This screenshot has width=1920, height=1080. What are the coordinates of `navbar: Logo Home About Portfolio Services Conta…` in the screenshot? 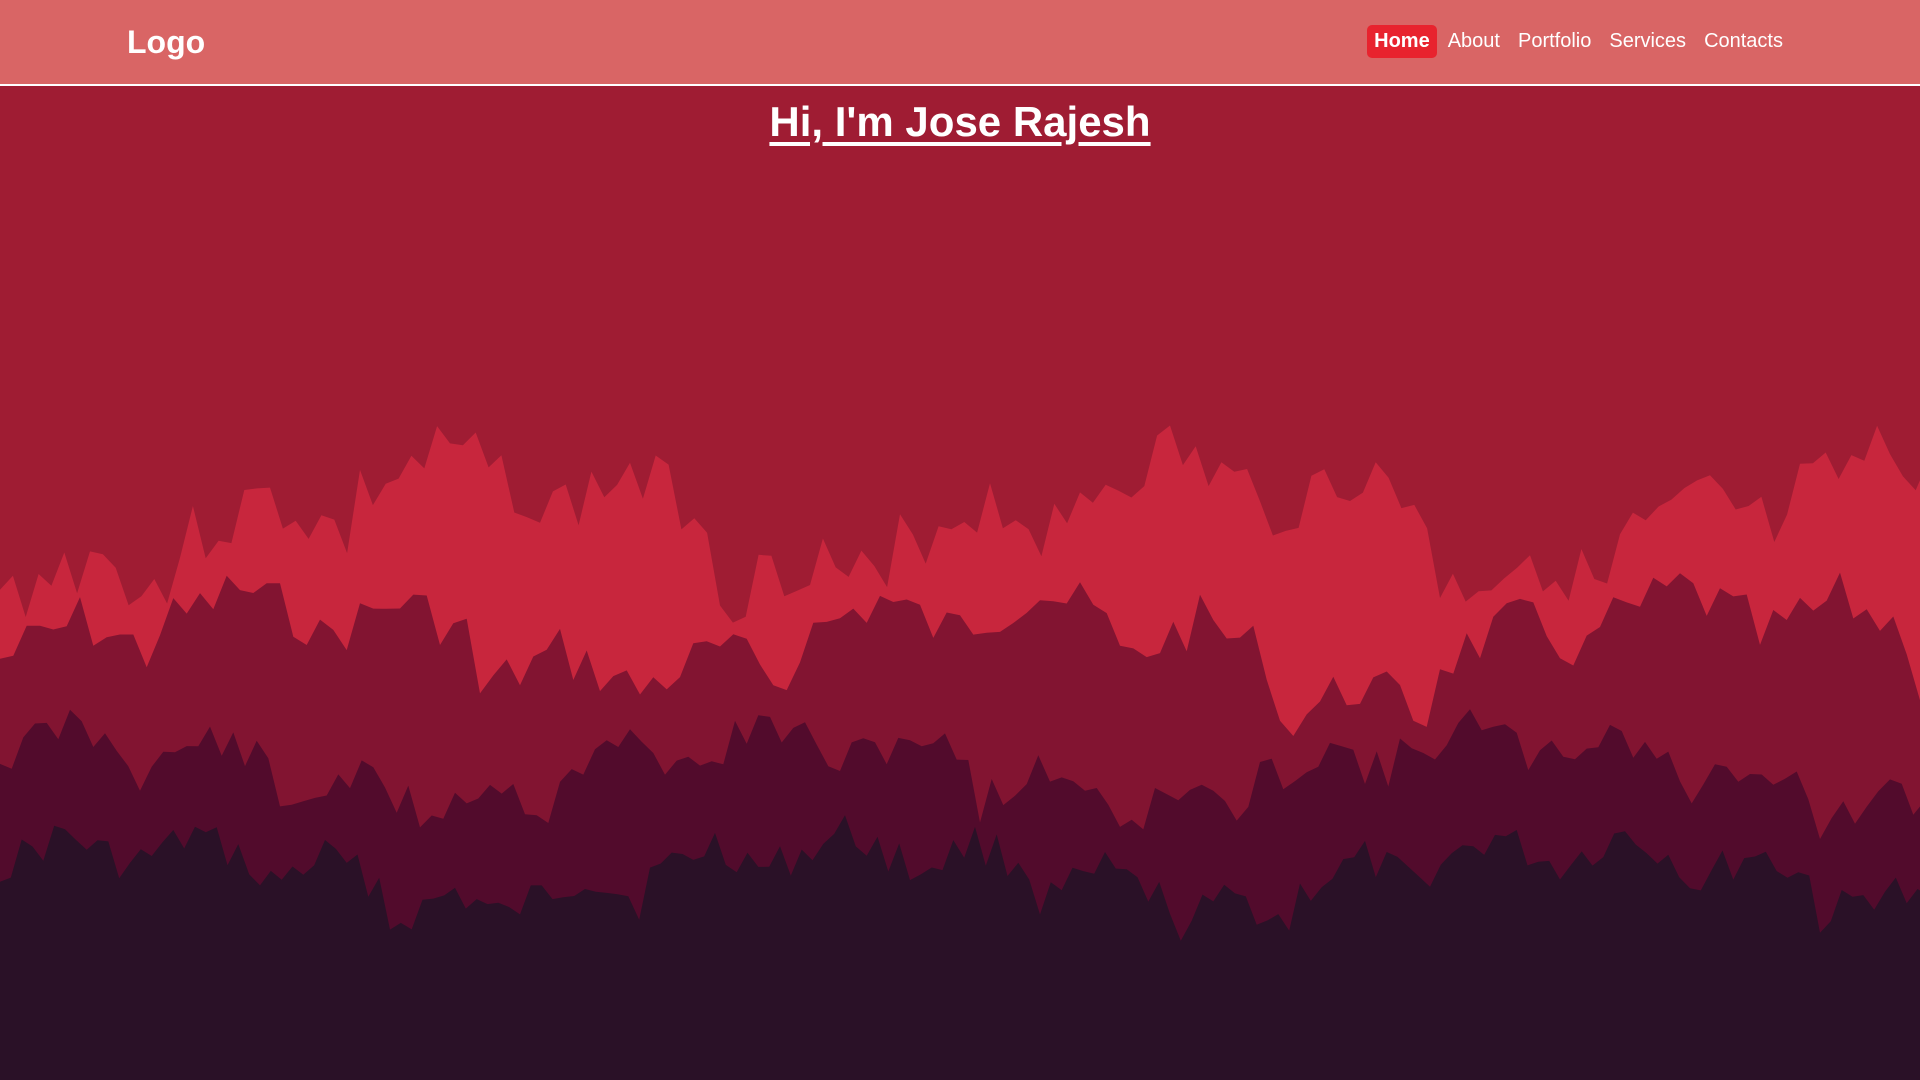 It's located at (960, 43).